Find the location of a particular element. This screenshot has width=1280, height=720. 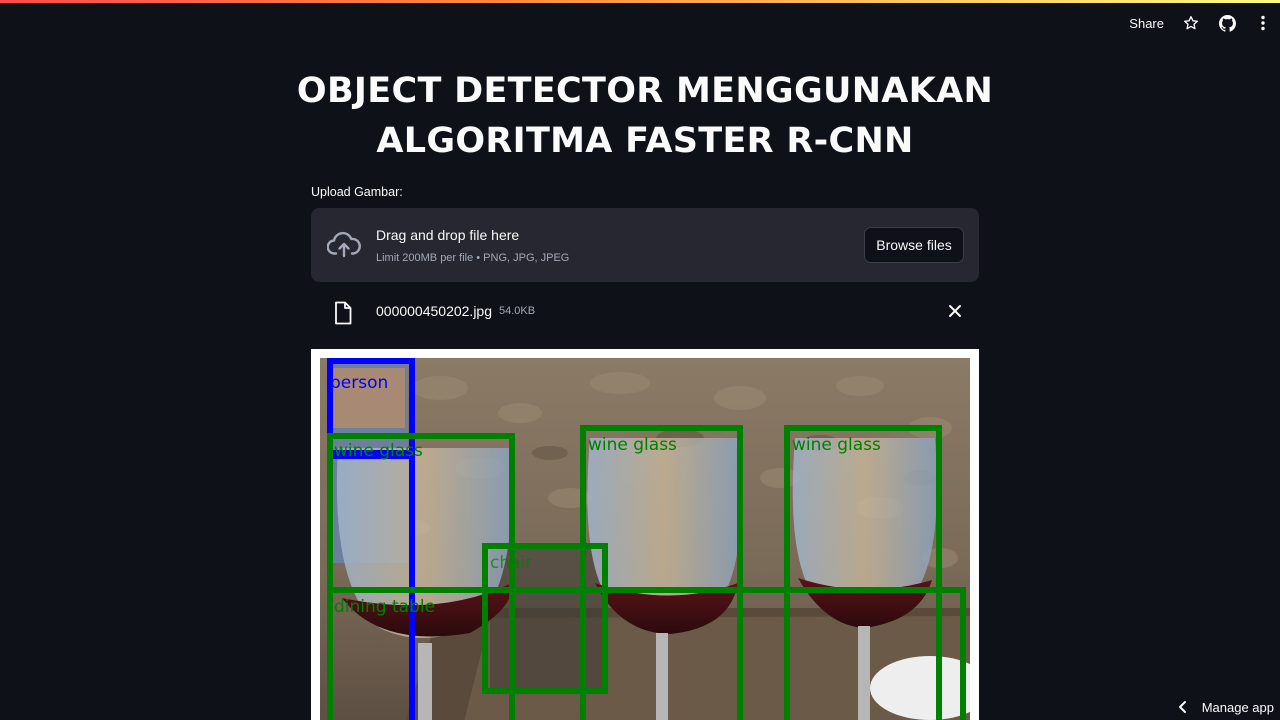

title-line-2: ALGORITMA FASTER R-CNN is located at coordinates (645, 141).